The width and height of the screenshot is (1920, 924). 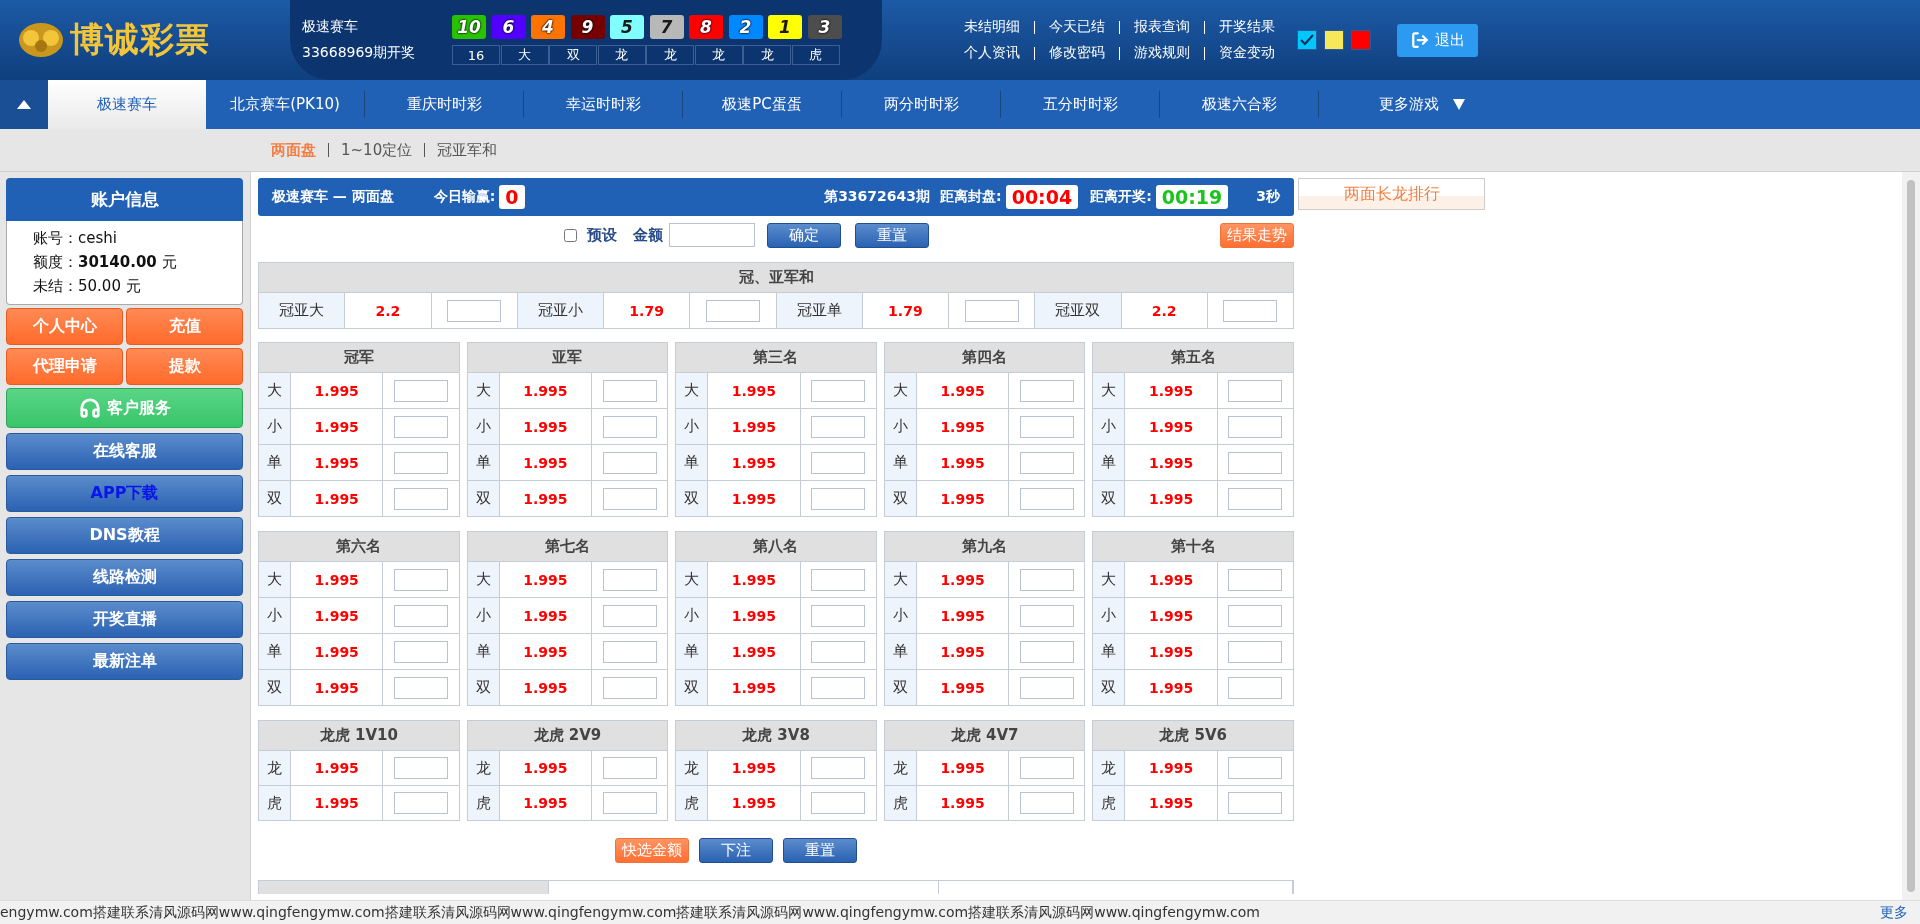 What do you see at coordinates (762, 104) in the screenshot?
I see `game-tab: 极速PC蛋蛋` at bounding box center [762, 104].